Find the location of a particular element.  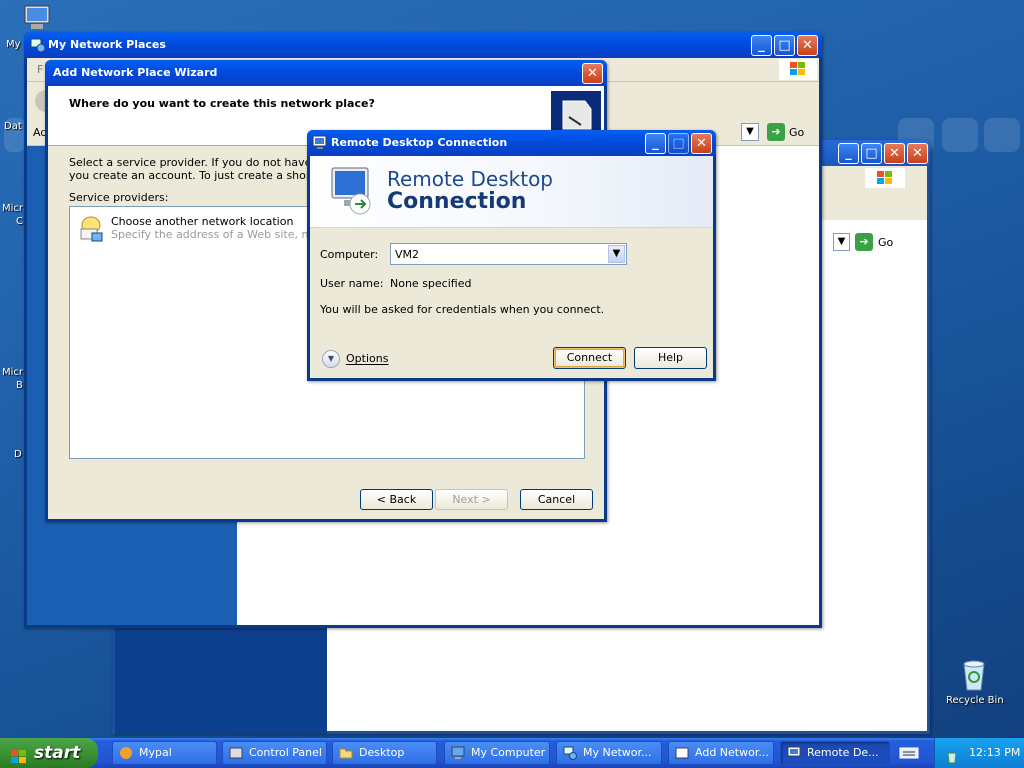

folder-icon is located at coordinates (346, 753).